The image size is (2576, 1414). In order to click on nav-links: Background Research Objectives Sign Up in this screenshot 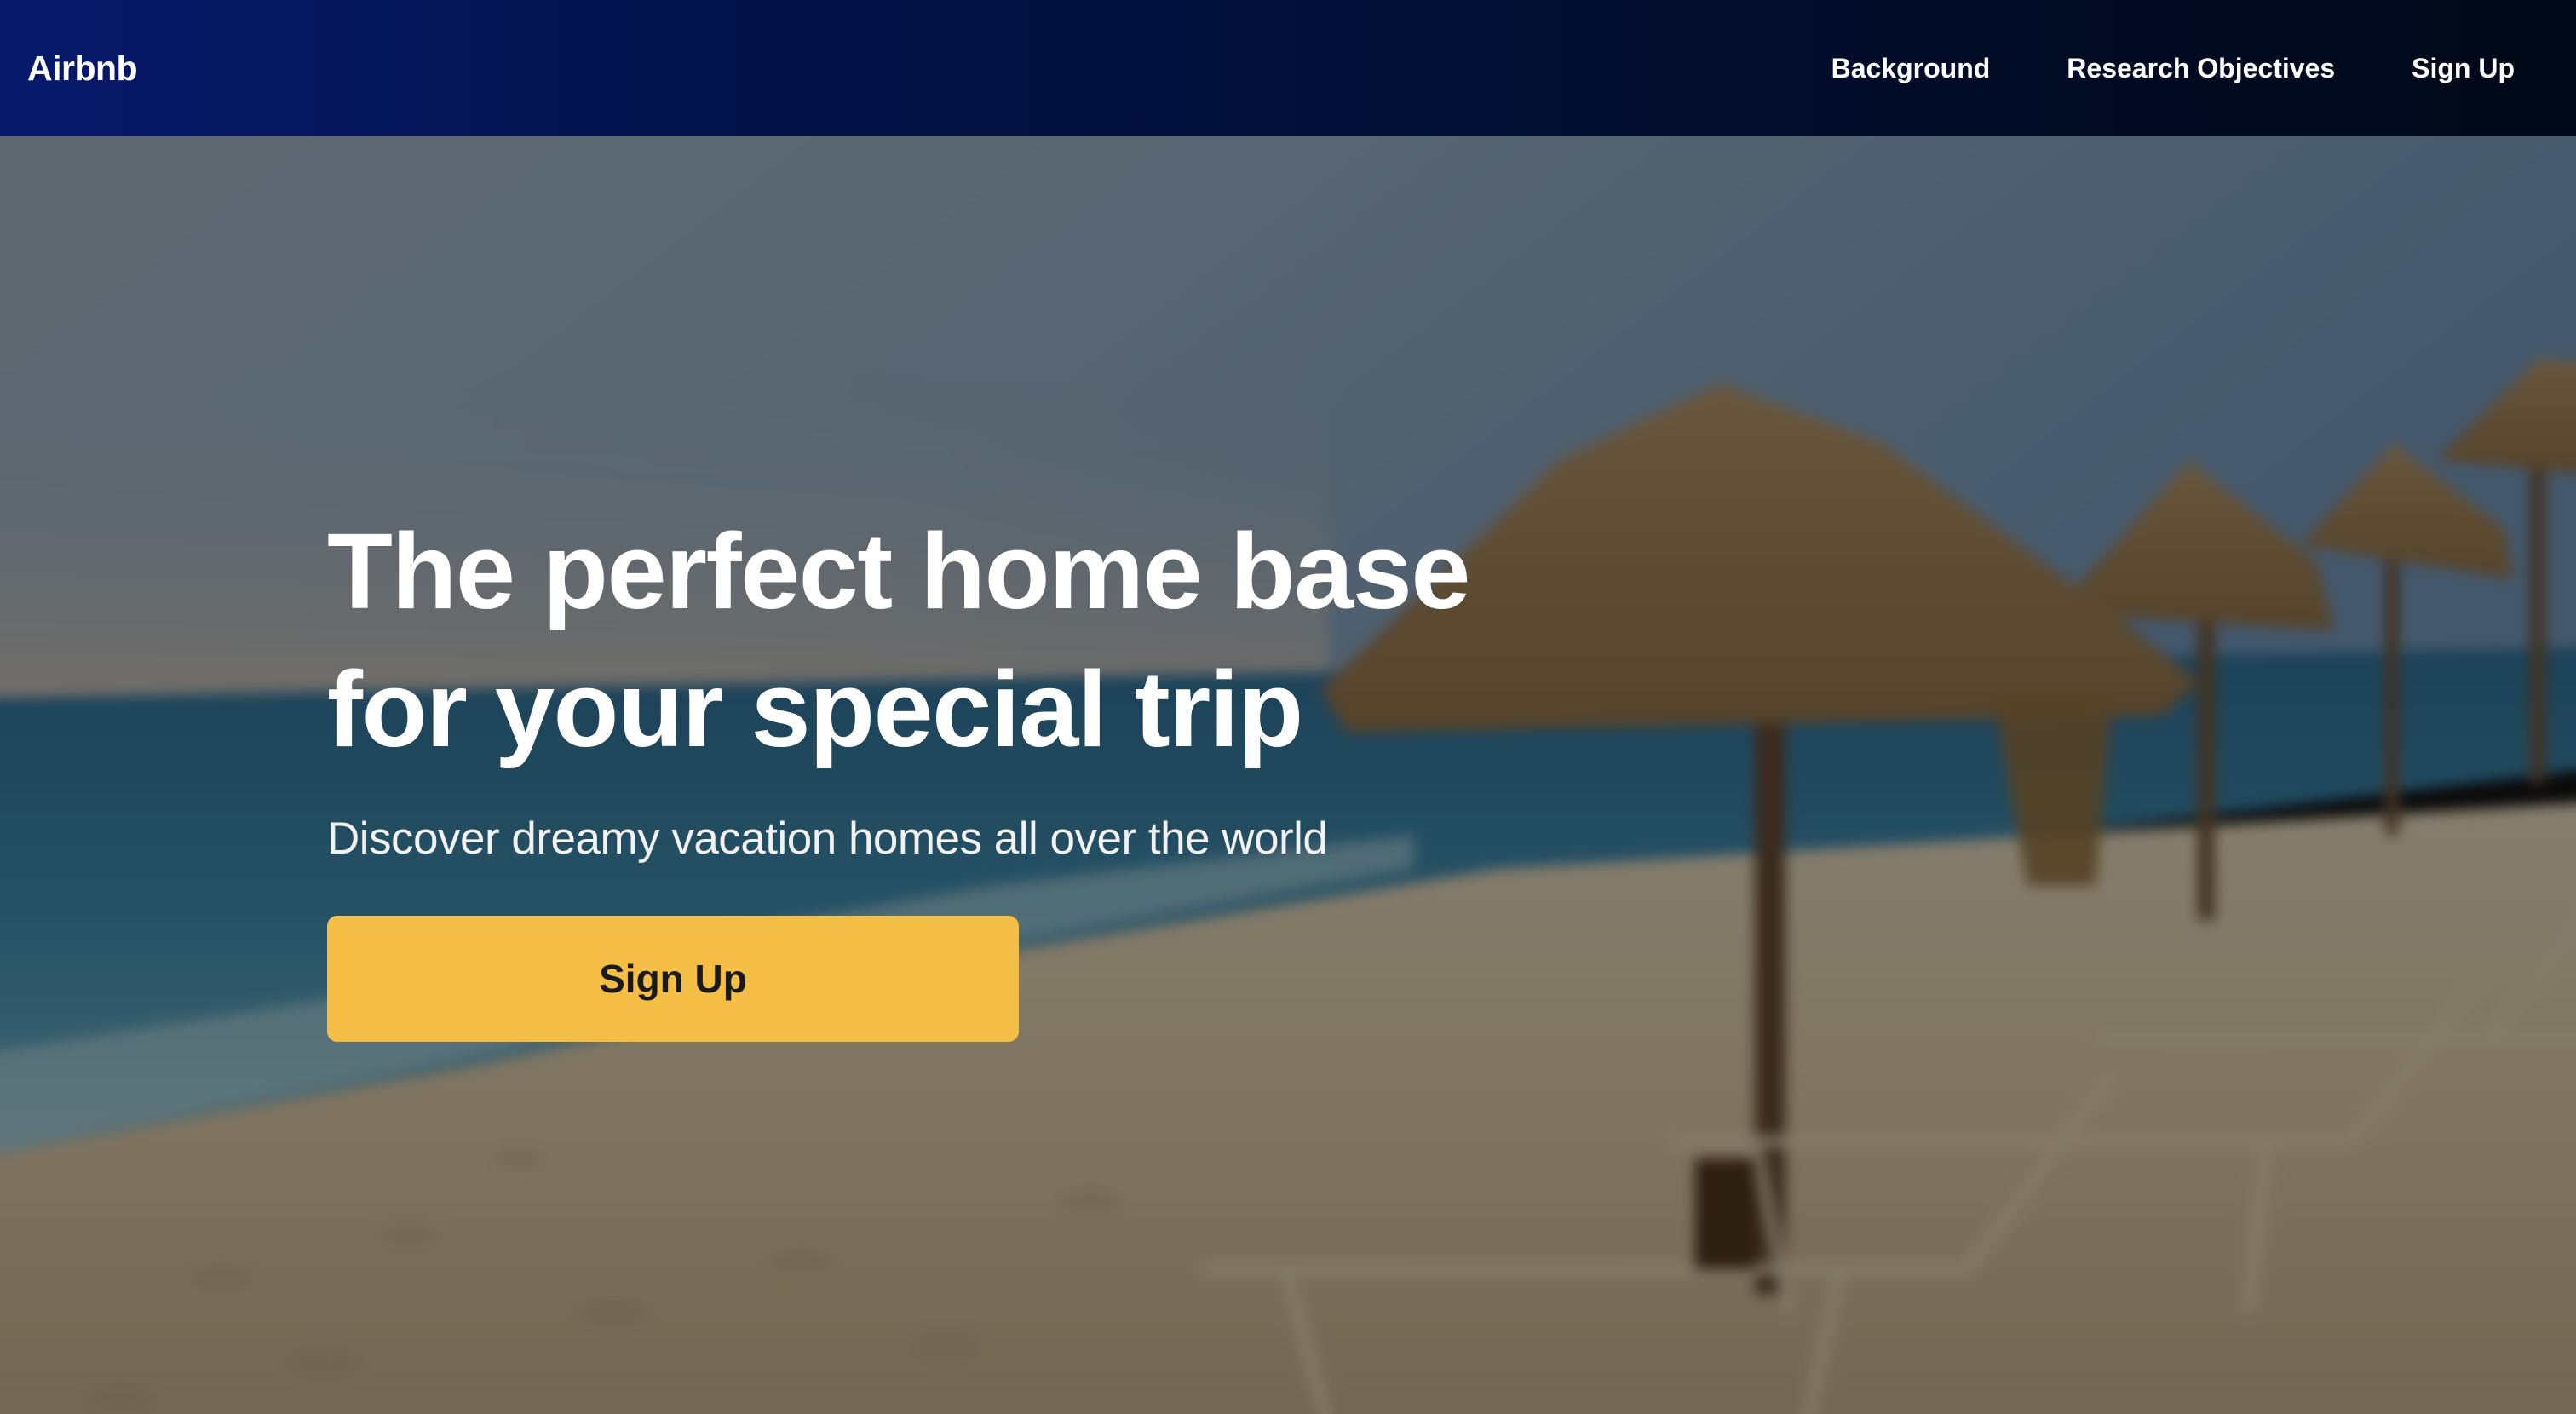, I will do `click(2135, 68)`.